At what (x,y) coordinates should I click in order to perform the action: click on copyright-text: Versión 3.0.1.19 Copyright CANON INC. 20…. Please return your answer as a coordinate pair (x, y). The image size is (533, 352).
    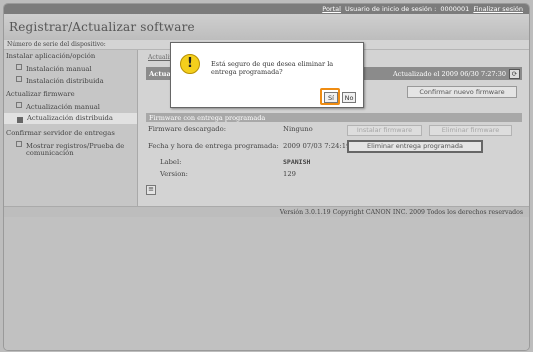
    Looking at the image, I should click on (401, 212).